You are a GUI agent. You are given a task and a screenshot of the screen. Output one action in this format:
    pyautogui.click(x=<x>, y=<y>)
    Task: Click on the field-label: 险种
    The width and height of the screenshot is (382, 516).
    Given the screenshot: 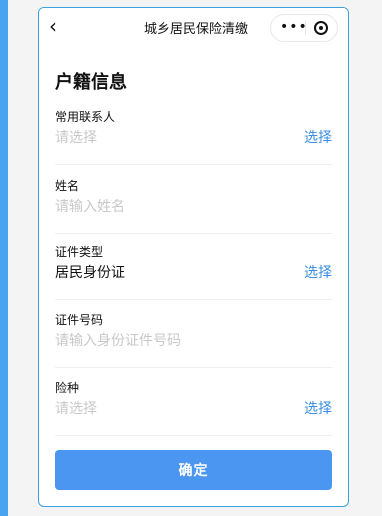 What is the action you would take?
    pyautogui.click(x=67, y=388)
    